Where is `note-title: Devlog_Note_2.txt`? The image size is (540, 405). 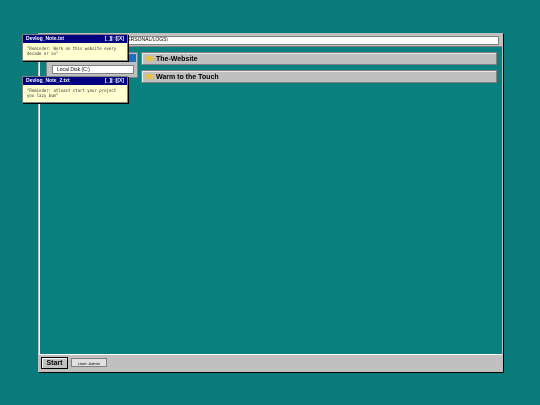 note-title: Devlog_Note_2.txt is located at coordinates (48, 81).